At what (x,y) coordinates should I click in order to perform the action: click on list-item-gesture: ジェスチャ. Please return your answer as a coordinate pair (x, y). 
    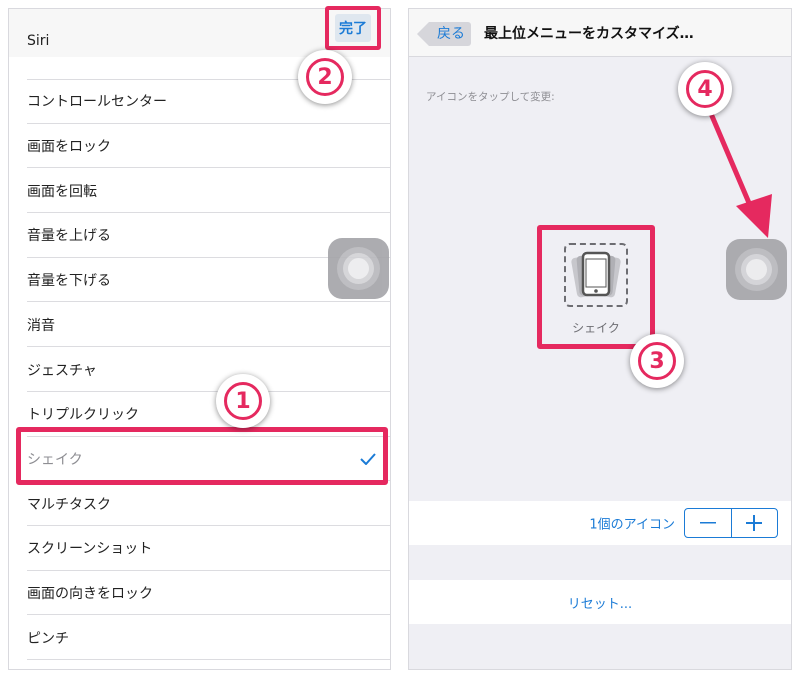
    Looking at the image, I should click on (199, 369).